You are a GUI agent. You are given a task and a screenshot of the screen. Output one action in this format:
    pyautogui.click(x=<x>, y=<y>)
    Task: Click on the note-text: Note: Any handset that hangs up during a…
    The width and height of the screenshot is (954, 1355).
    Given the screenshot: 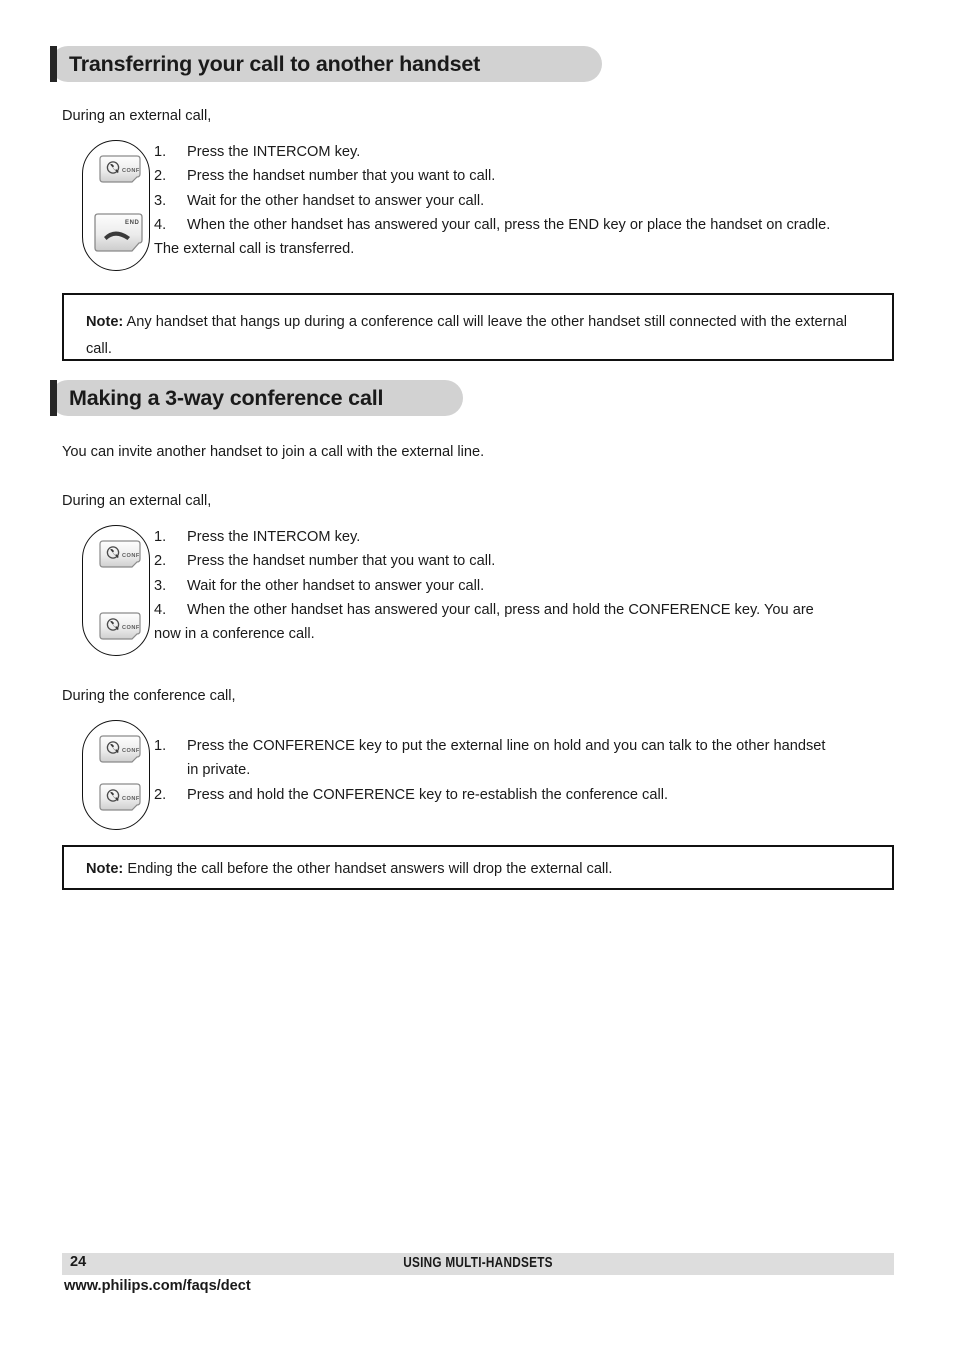 What is the action you would take?
    pyautogui.click(x=478, y=336)
    